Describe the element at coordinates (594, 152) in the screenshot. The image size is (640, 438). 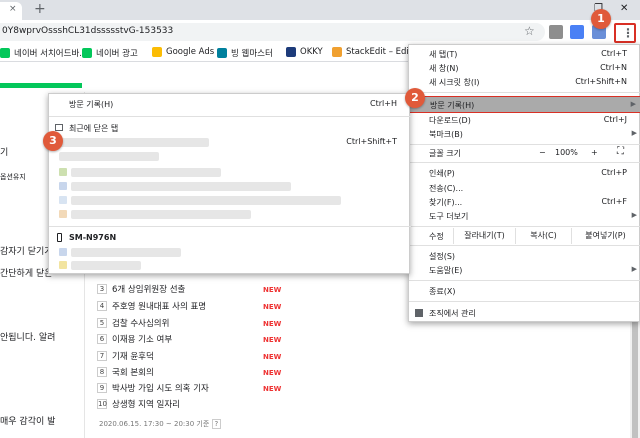
I see `zoom-in-button: +` at that location.